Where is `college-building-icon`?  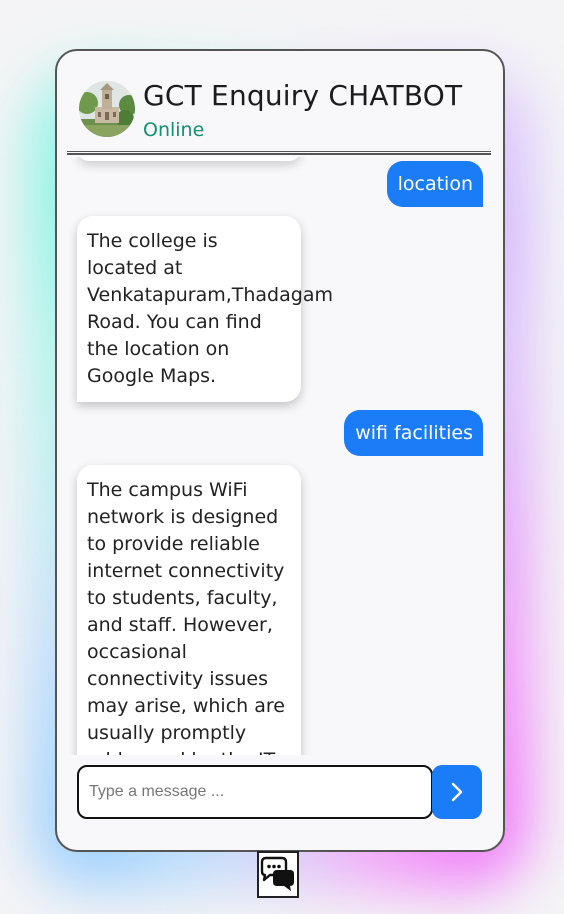
college-building-icon is located at coordinates (107, 109).